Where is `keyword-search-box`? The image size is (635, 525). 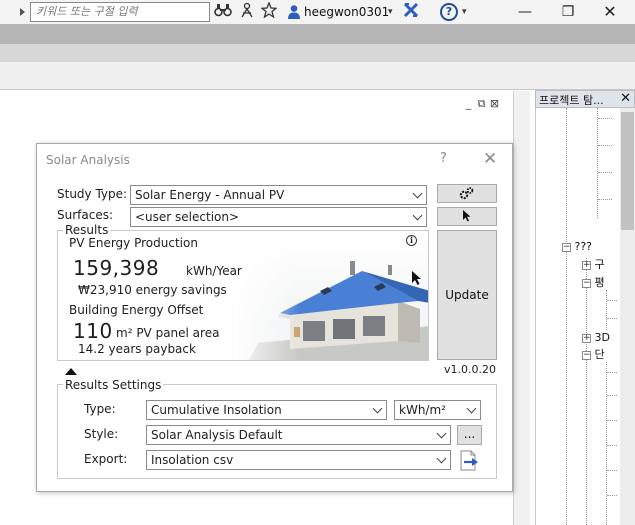 keyword-search-box is located at coordinates (120, 12).